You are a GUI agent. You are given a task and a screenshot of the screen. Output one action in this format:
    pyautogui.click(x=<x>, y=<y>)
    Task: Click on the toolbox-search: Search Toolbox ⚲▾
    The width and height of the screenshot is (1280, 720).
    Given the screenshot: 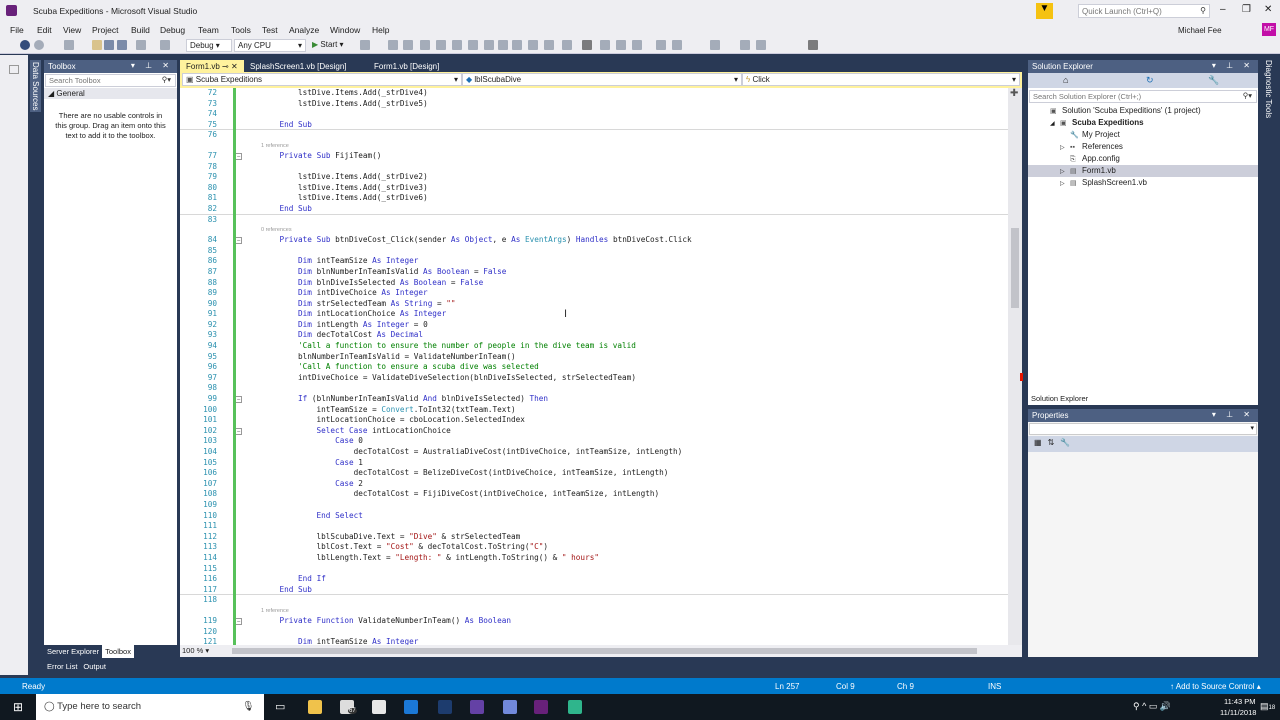 What is the action you would take?
    pyautogui.click(x=110, y=80)
    